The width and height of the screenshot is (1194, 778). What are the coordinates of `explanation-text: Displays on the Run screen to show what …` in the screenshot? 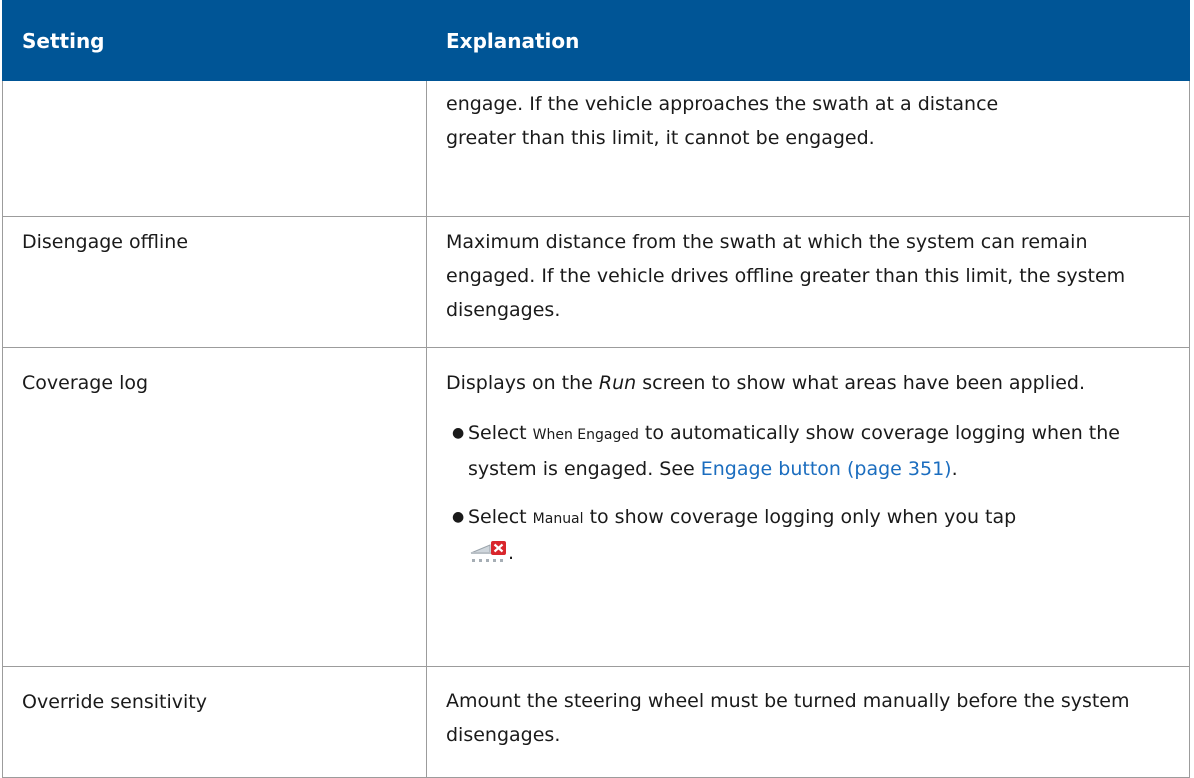 It's located at (808, 374).